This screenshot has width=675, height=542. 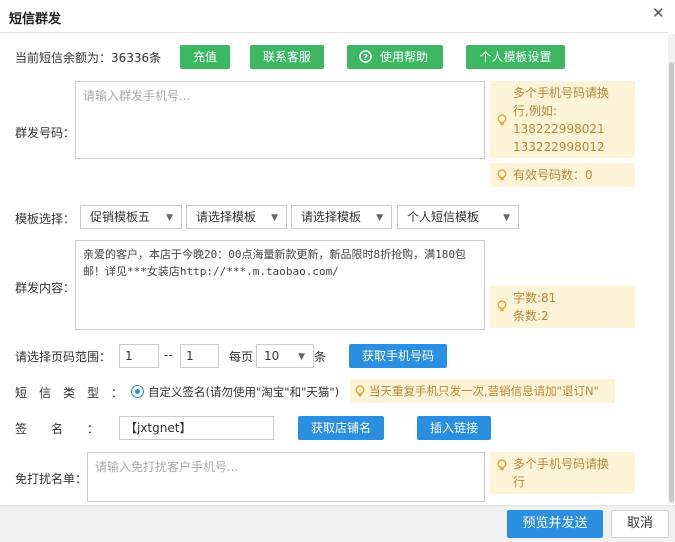 I want to click on template-select-personal: 个人短信模板 ▼, so click(x=458, y=217).